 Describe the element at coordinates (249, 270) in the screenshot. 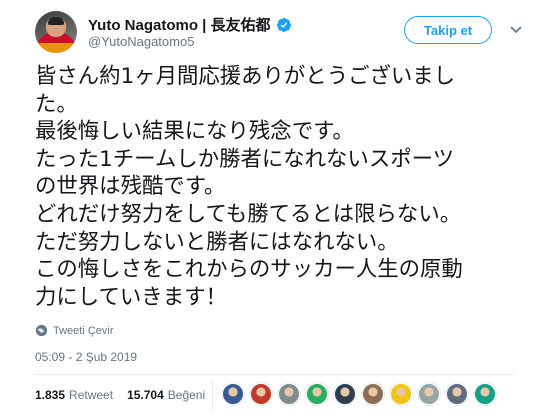

I see `tweet-text-line: この悔しさをこれからのサッカー人生の原動` at that location.